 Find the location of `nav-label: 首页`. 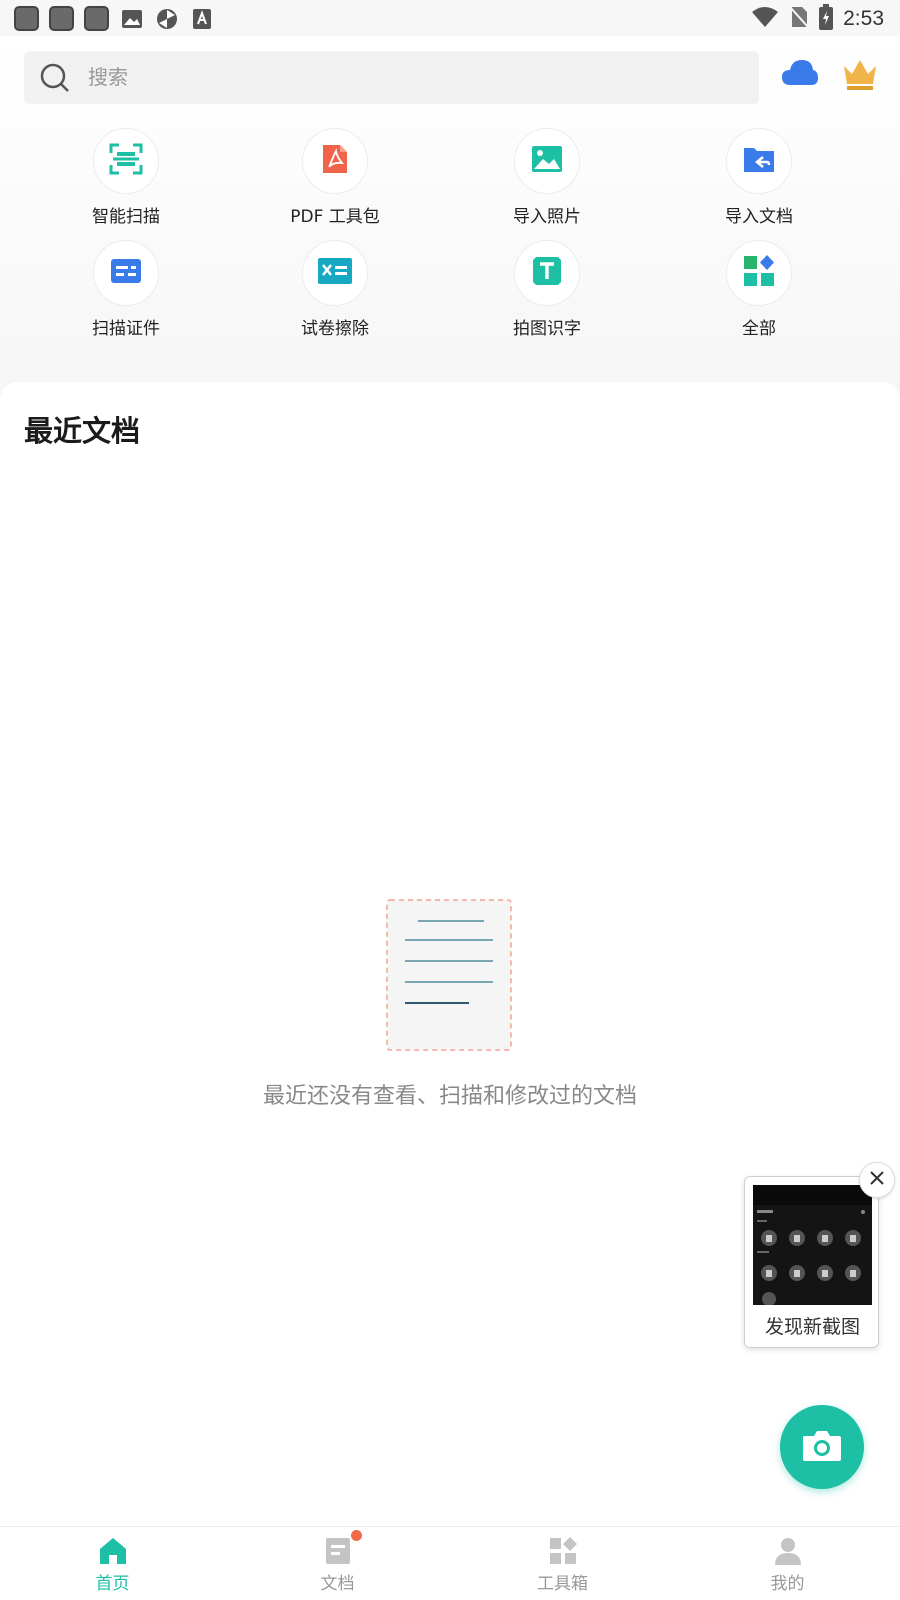

nav-label: 首页 is located at coordinates (112, 1584).